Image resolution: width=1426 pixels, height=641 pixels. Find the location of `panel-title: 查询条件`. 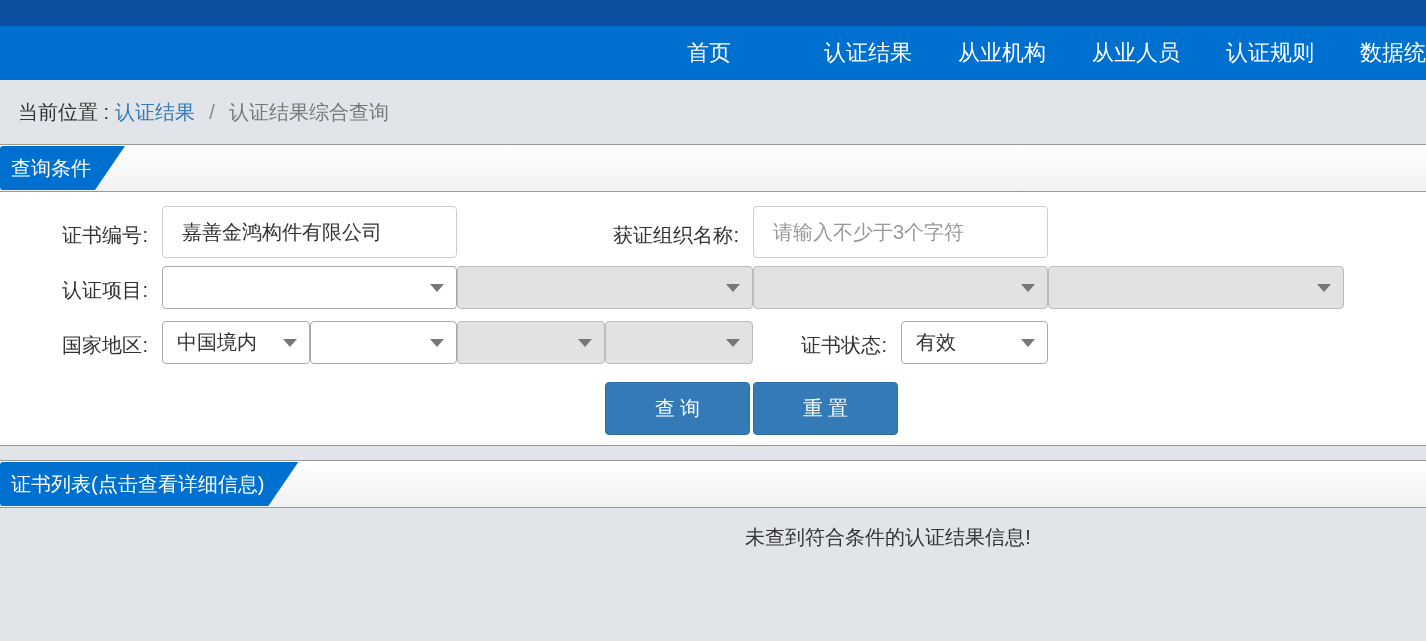

panel-title: 查询条件 is located at coordinates (62, 168).